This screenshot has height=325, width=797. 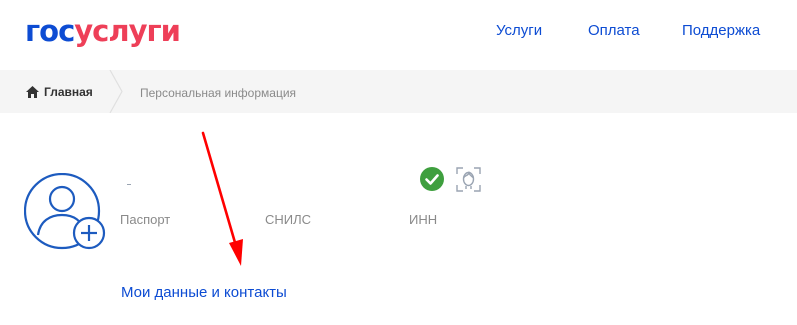 What do you see at coordinates (614, 30) in the screenshot?
I see `nav-payment-link: Оплата` at bounding box center [614, 30].